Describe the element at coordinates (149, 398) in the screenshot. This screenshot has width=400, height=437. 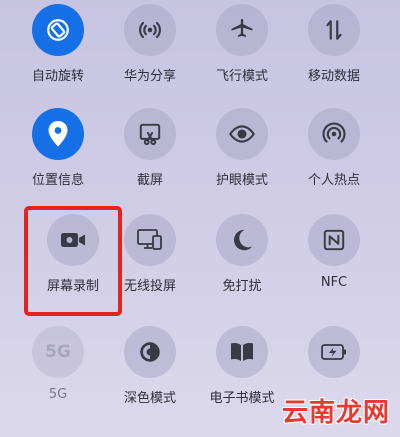
I see `tile-label: 深色模式` at that location.